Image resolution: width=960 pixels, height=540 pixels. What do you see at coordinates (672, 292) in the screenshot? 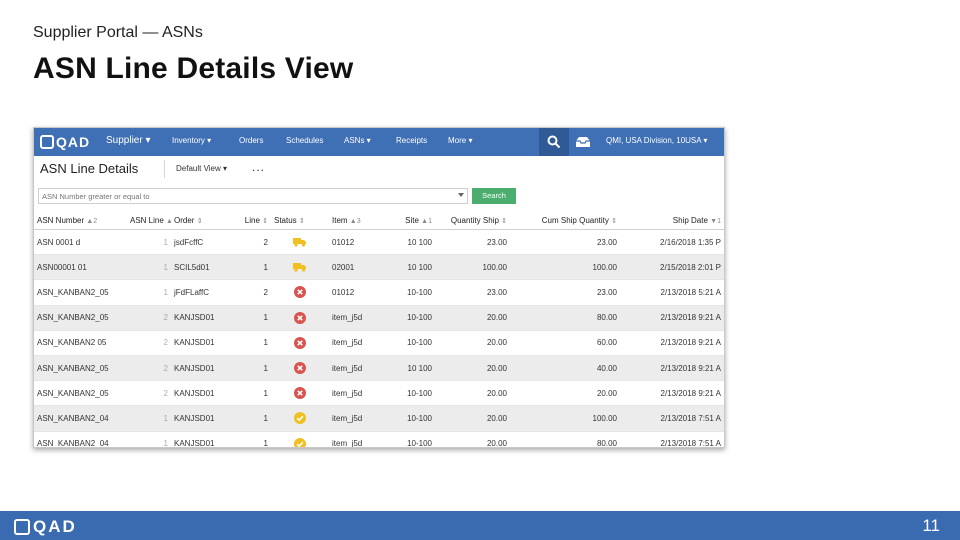
I see `cell-ship-date: 2/13/2018 5:21 A` at bounding box center [672, 292].